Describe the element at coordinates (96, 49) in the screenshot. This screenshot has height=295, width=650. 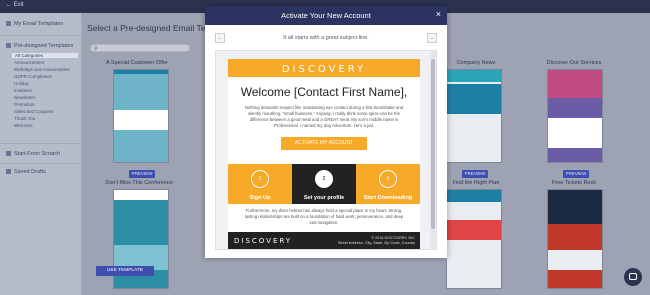
I see `search-icon: ⚲` at that location.